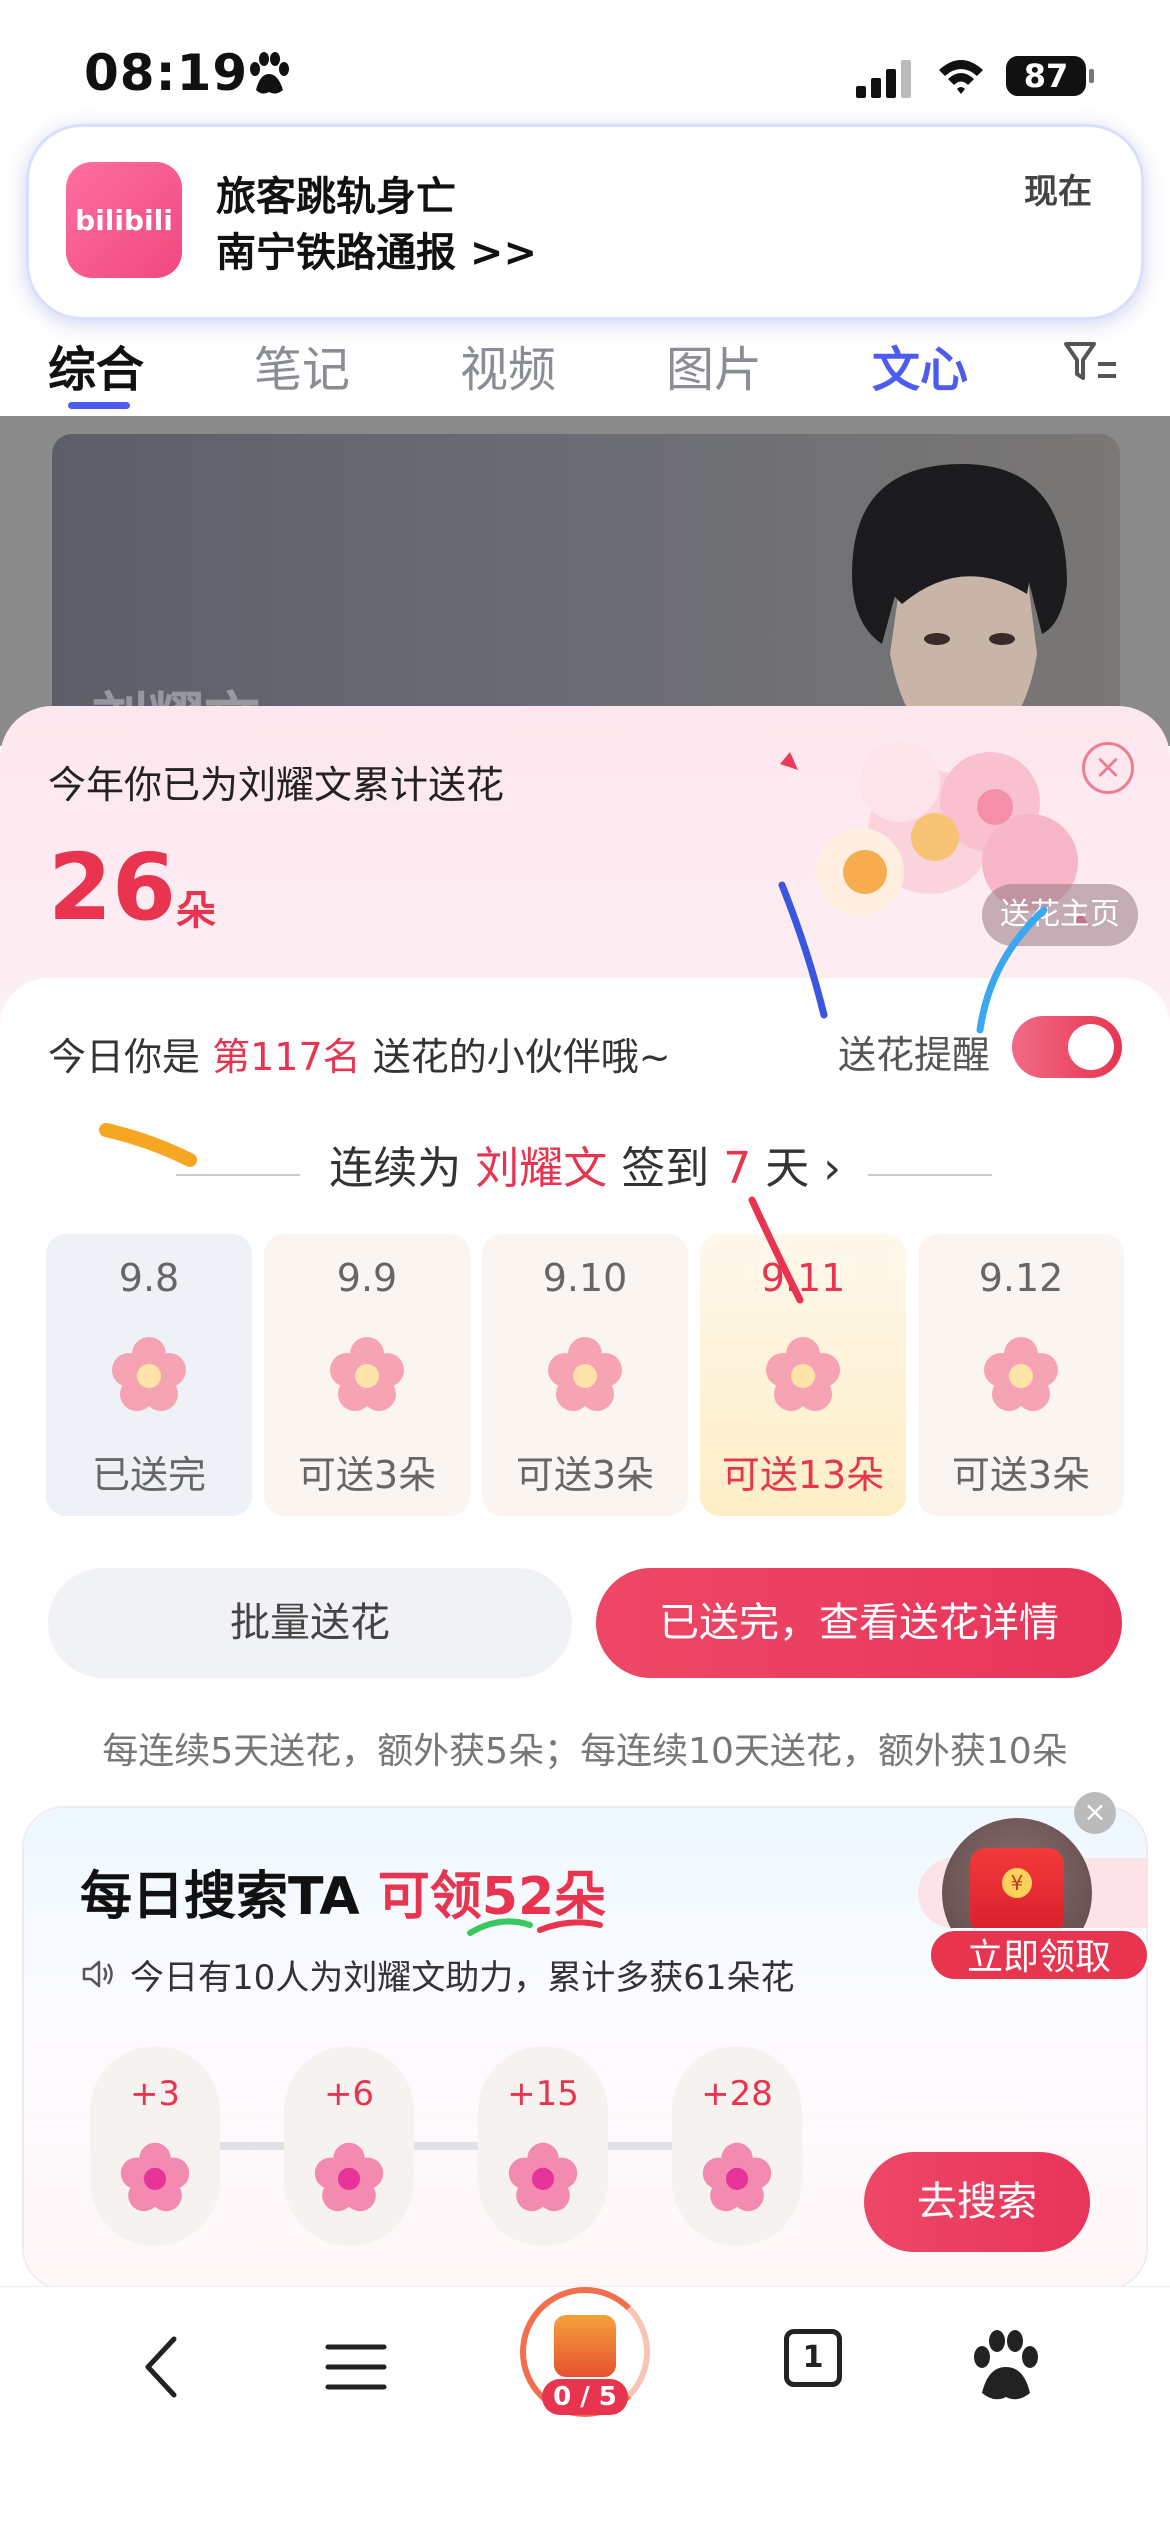 The image size is (1170, 2532). Describe the element at coordinates (1060, 915) in the screenshot. I see `flower-home-button: 送花主页` at that location.